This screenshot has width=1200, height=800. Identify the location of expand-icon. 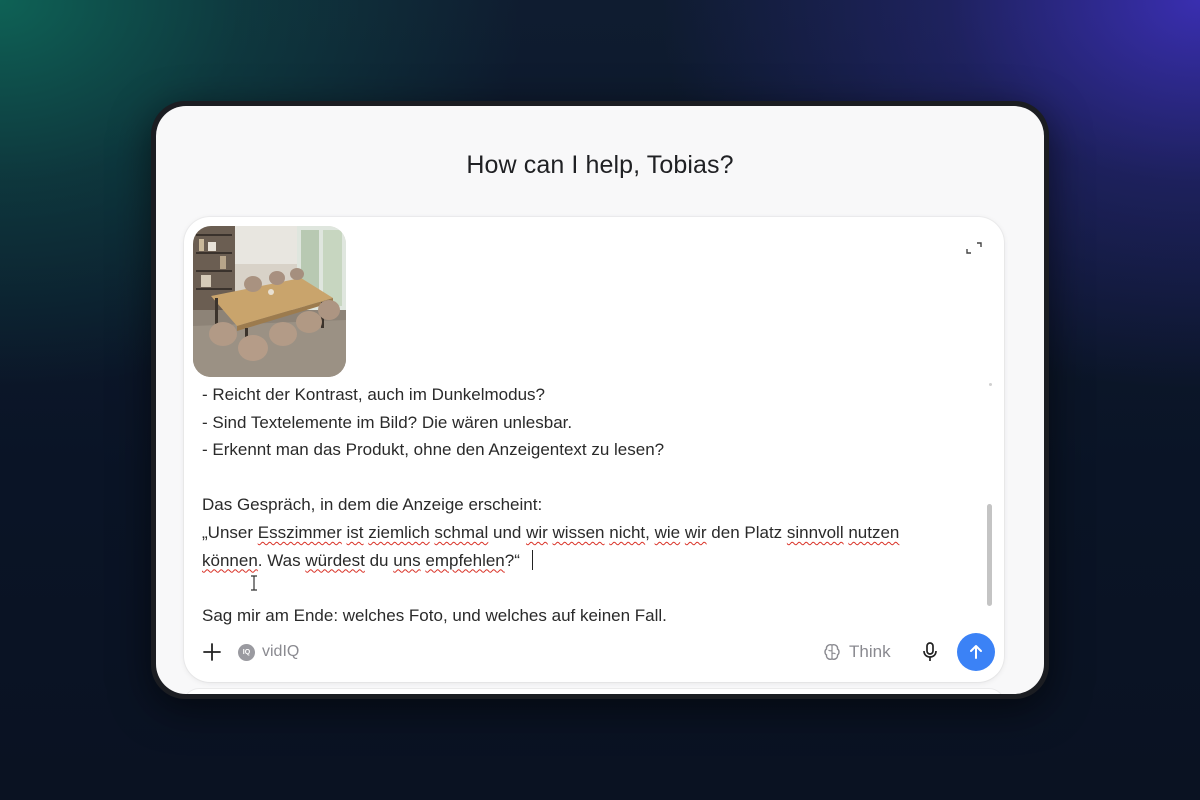
(974, 248).